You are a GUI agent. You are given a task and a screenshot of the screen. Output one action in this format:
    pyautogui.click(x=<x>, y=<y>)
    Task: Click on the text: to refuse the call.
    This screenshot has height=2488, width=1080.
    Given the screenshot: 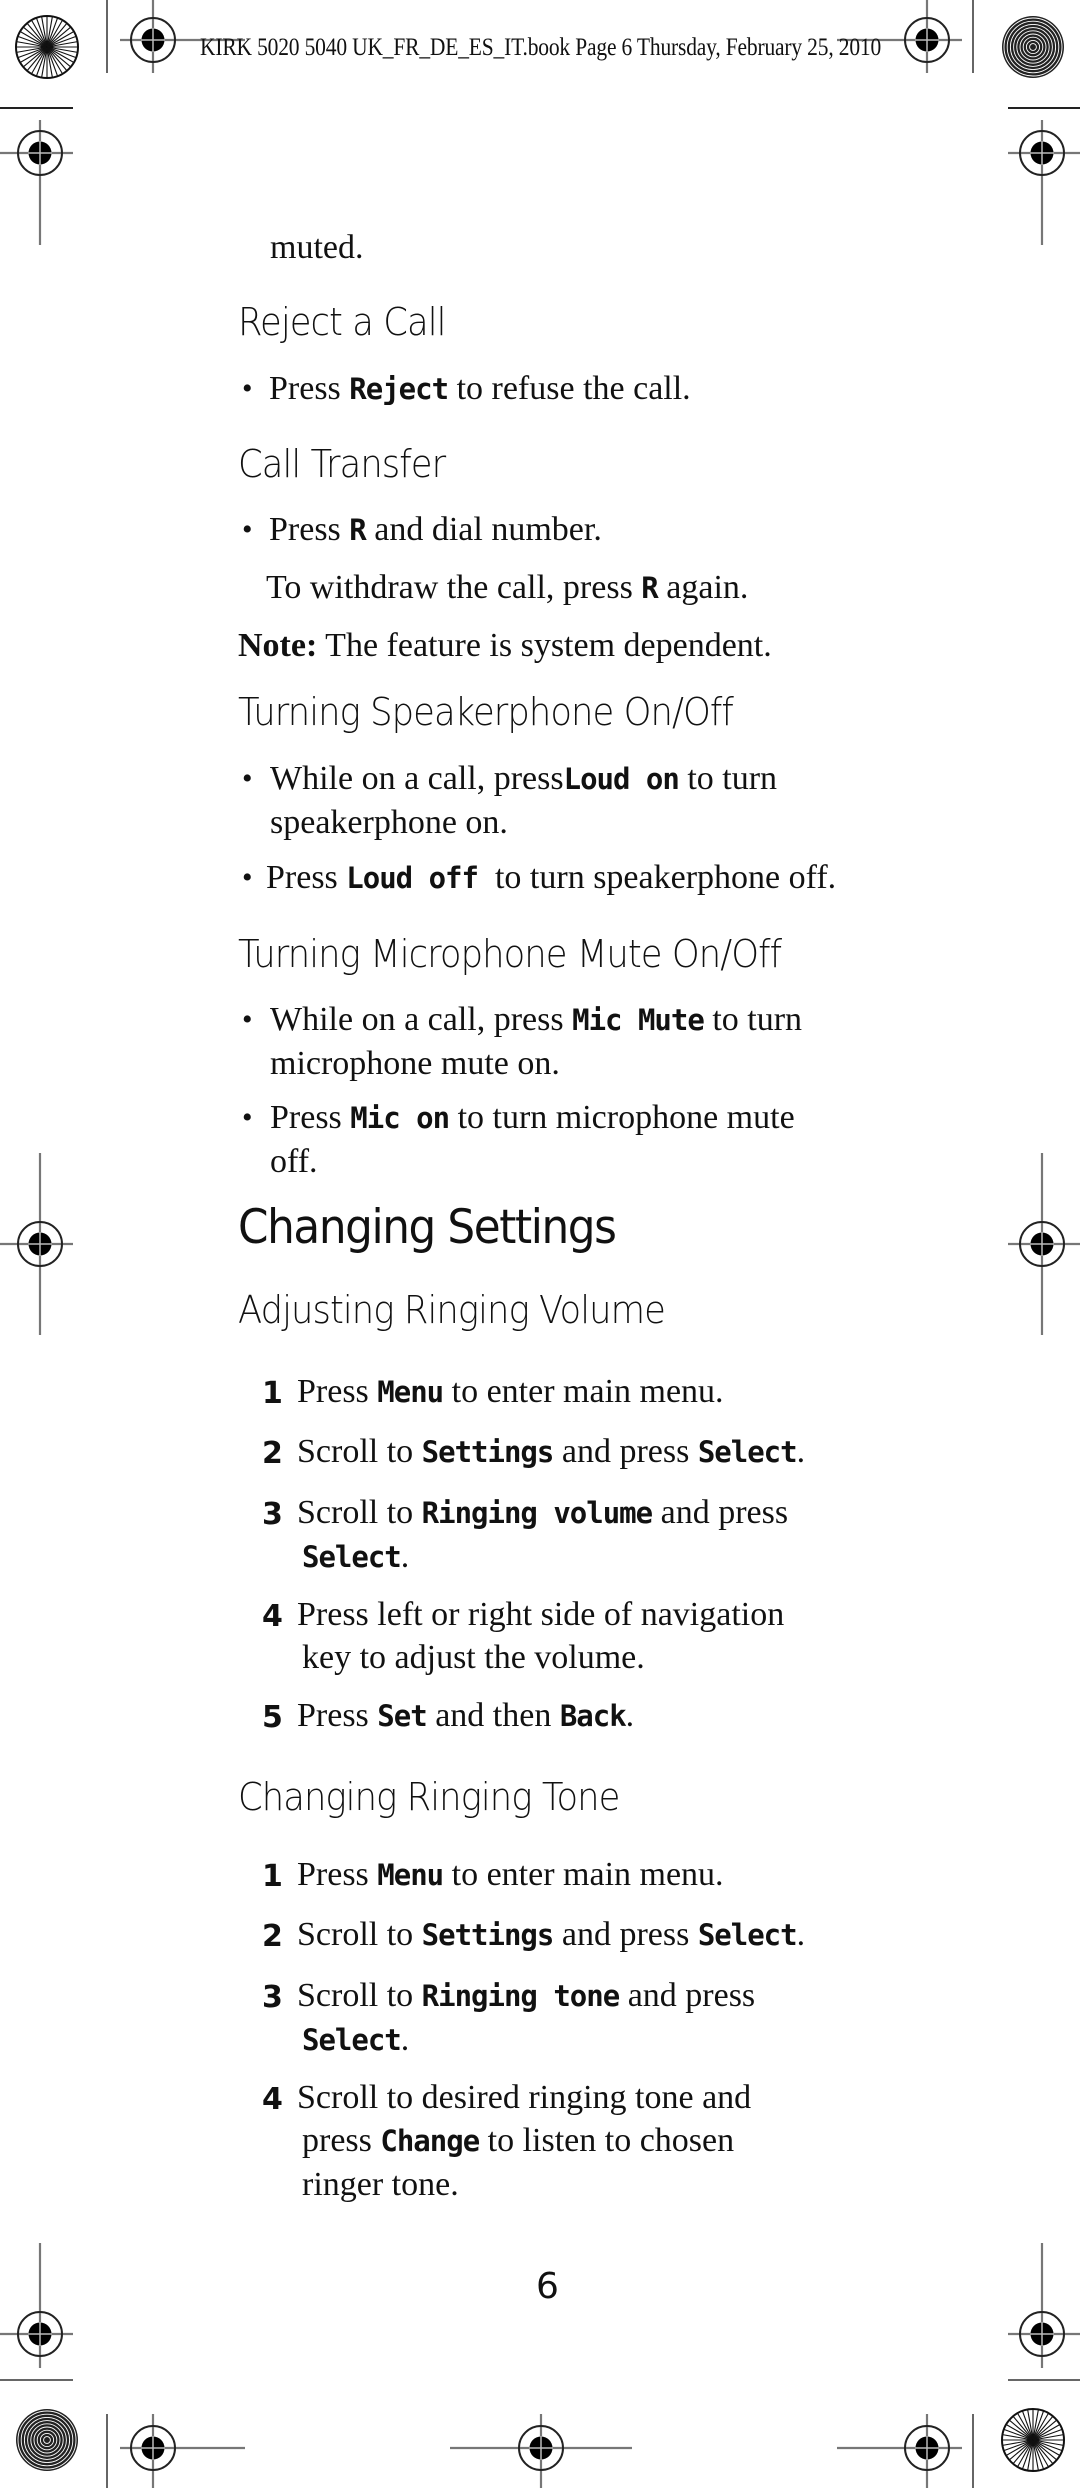 What is the action you would take?
    pyautogui.click(x=569, y=388)
    